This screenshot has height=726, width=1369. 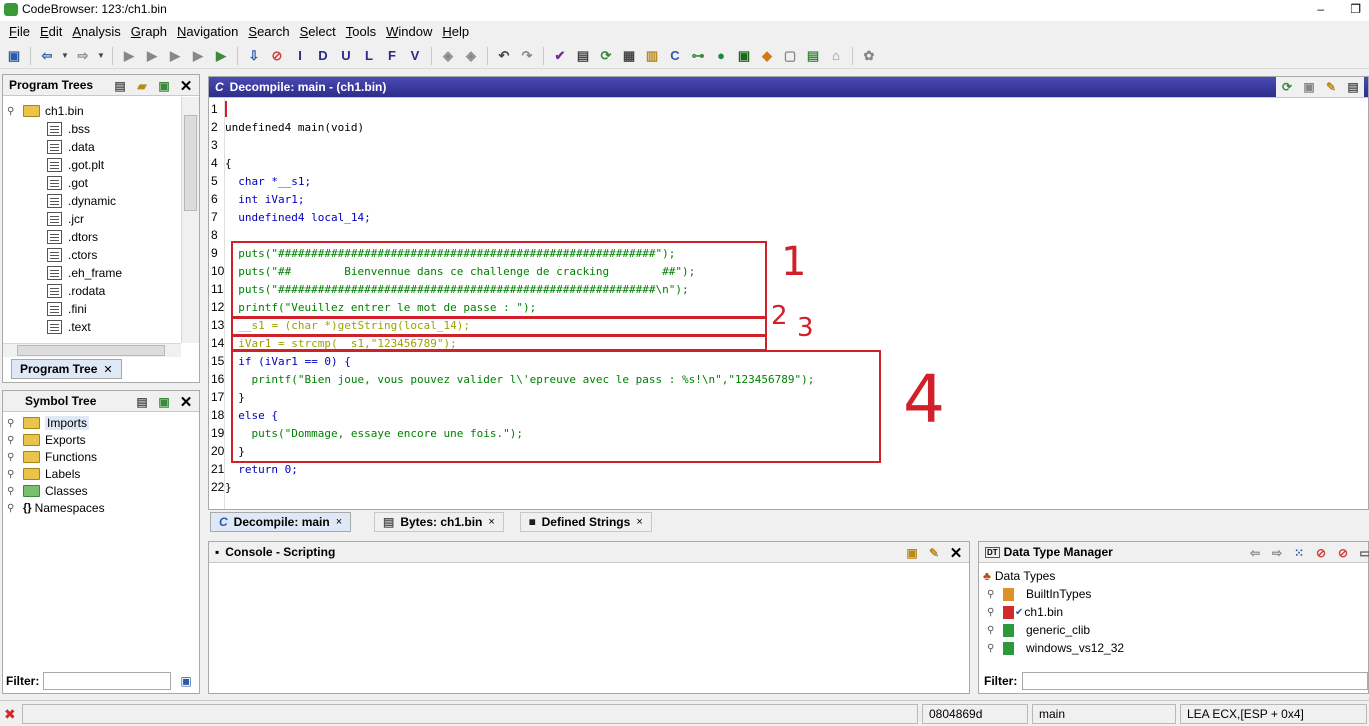 I want to click on edit-icon: ✎, so click(x=1331, y=86).